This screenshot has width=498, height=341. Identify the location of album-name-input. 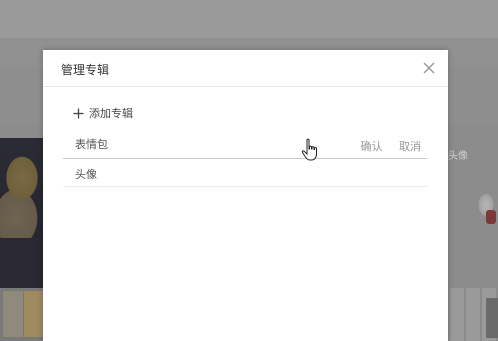
(200, 144).